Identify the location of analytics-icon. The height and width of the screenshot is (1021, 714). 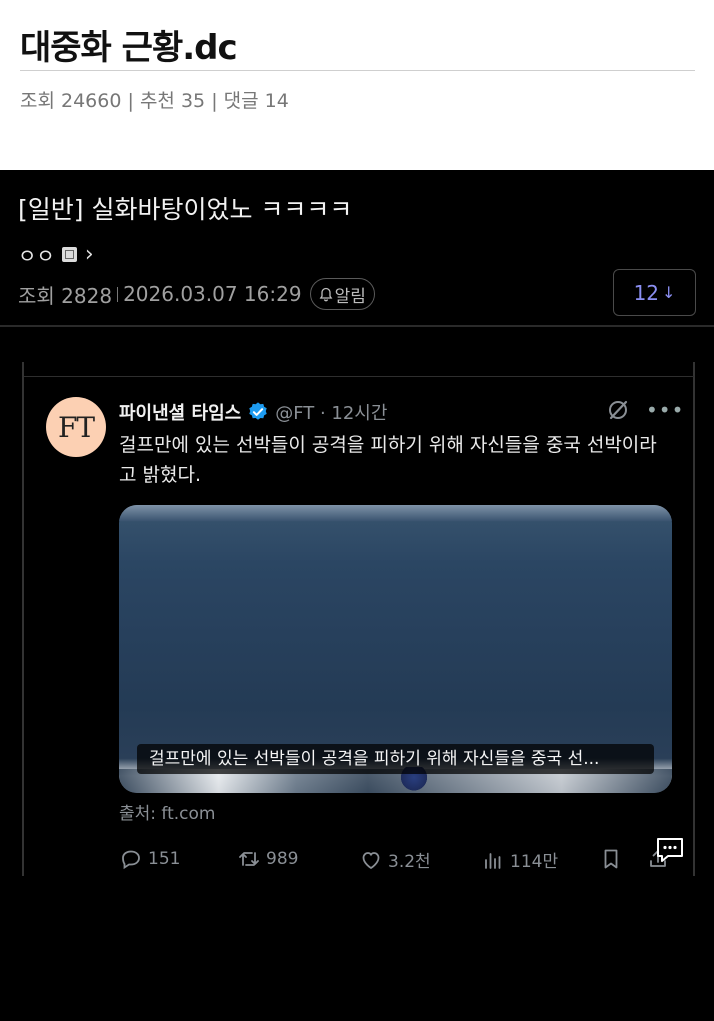
(493, 860).